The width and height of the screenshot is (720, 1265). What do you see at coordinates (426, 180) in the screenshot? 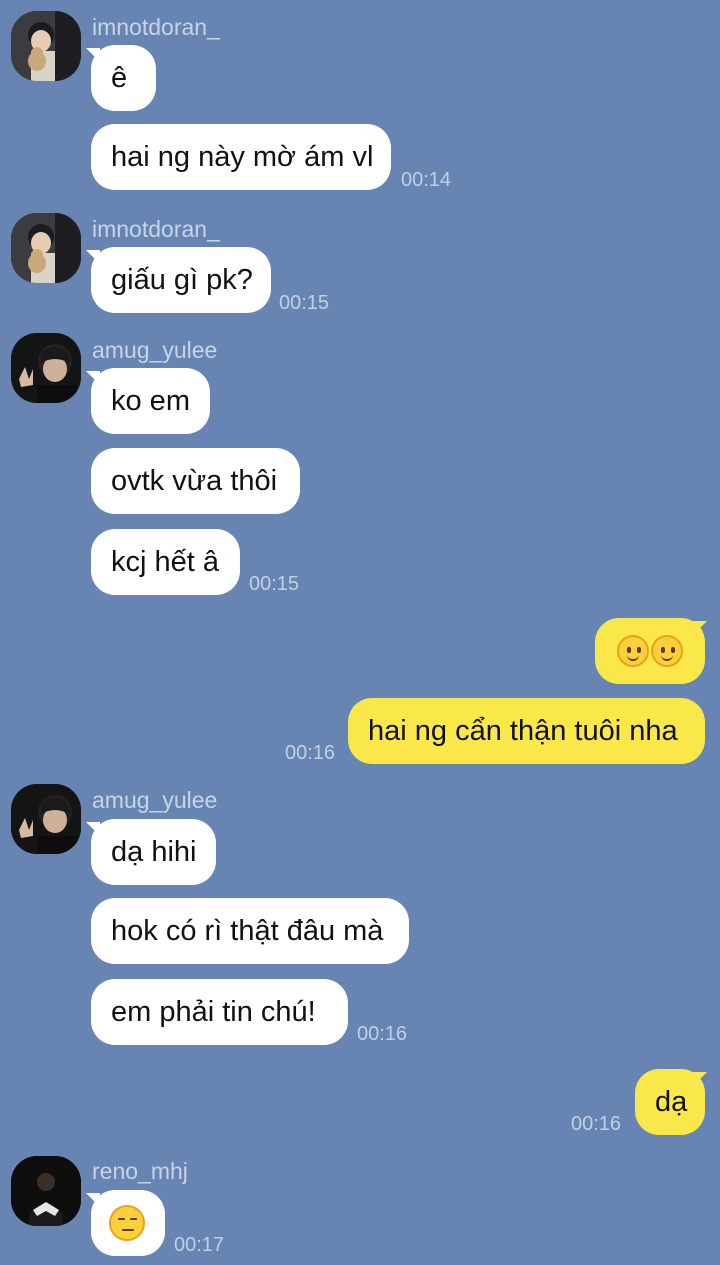
I see `message-timestamp: 00:14` at bounding box center [426, 180].